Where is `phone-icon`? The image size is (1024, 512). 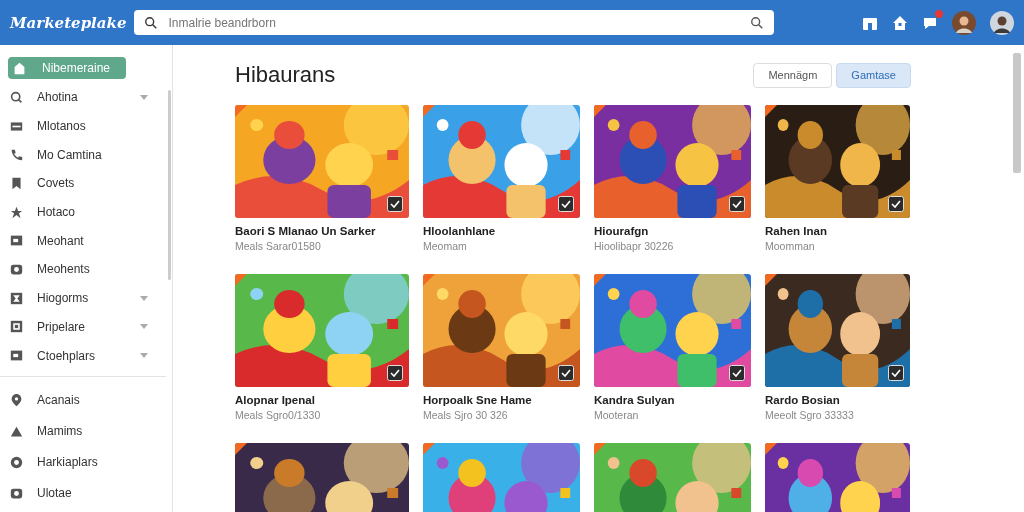 phone-icon is located at coordinates (16, 155).